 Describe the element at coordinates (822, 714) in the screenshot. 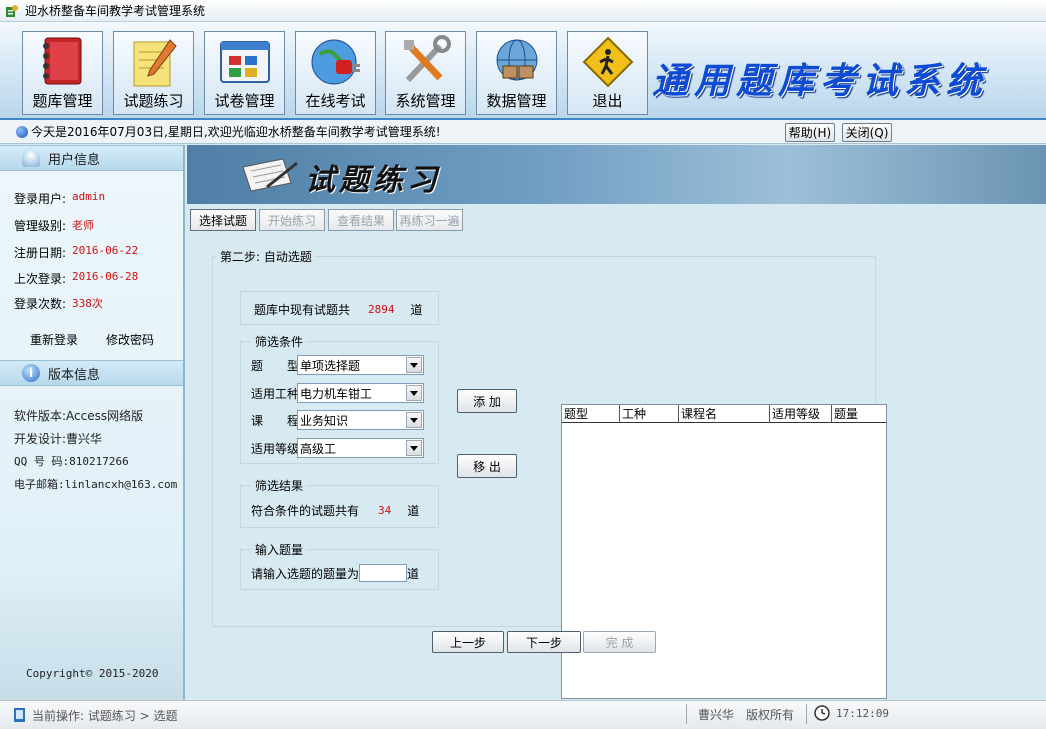

I see `clock-icon` at that location.